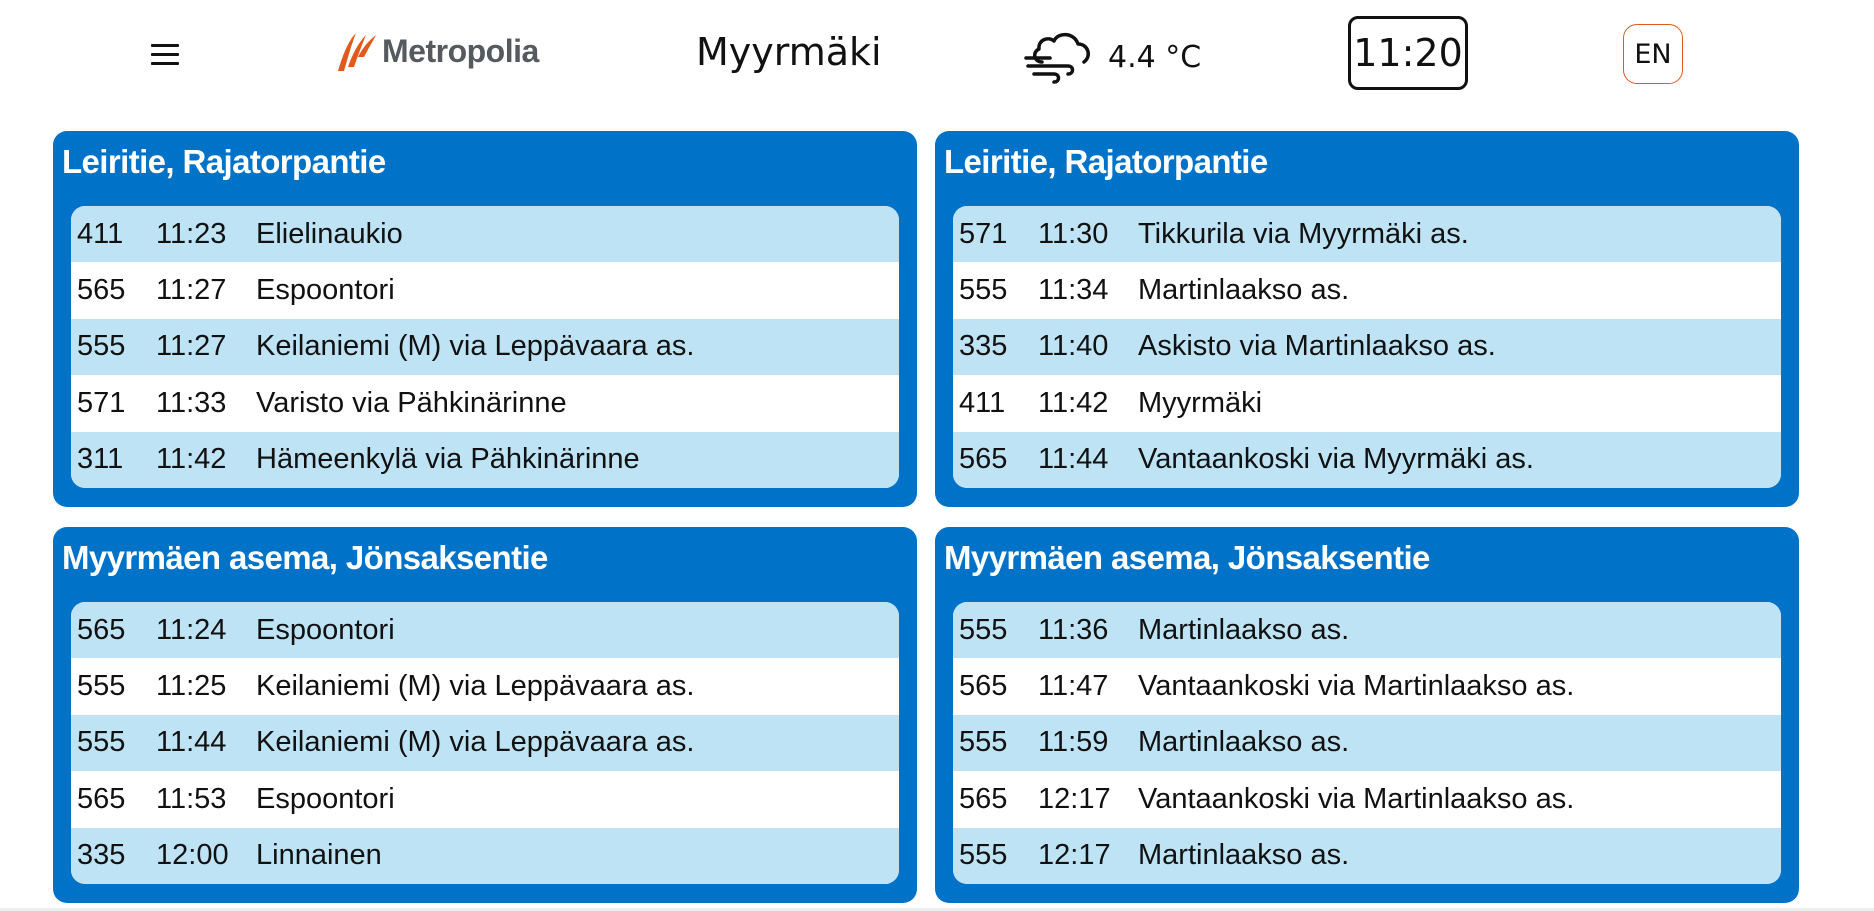  I want to click on departure-row: 555 11:36 Martinlaakso as., so click(1367, 630).